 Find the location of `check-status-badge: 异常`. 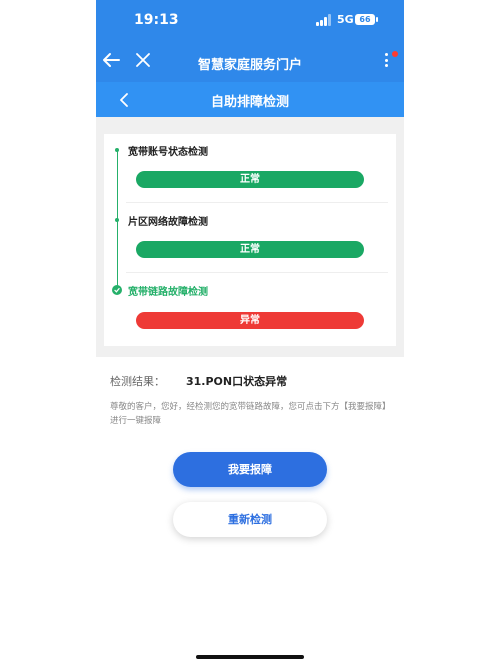

check-status-badge: 异常 is located at coordinates (250, 320).